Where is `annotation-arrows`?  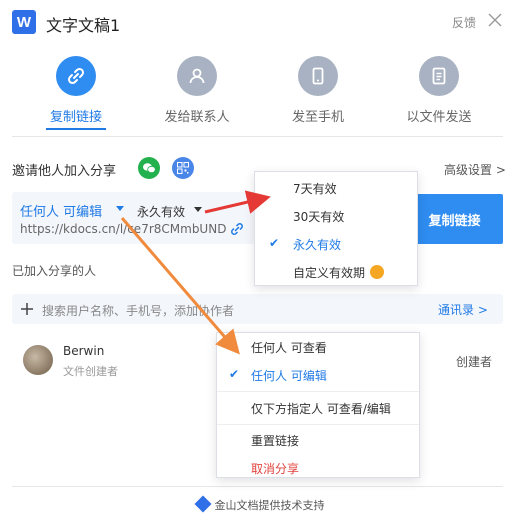 annotation-arrows is located at coordinates (195, 272).